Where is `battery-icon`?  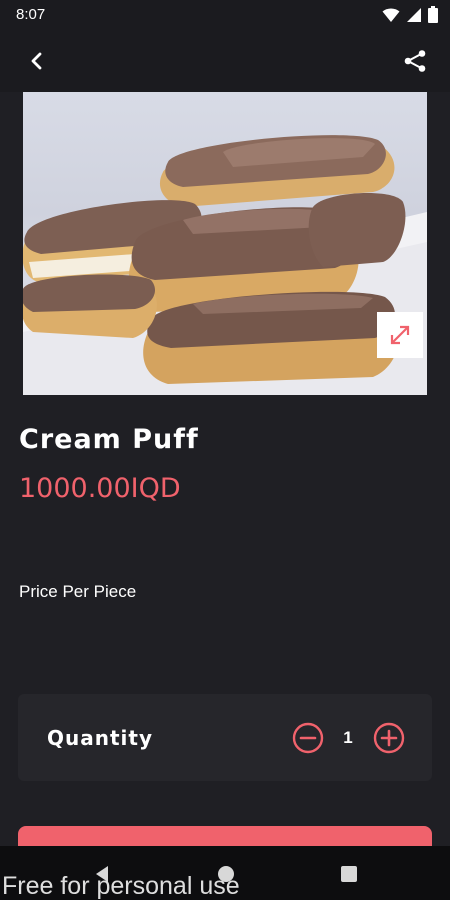
battery-icon is located at coordinates (433, 14).